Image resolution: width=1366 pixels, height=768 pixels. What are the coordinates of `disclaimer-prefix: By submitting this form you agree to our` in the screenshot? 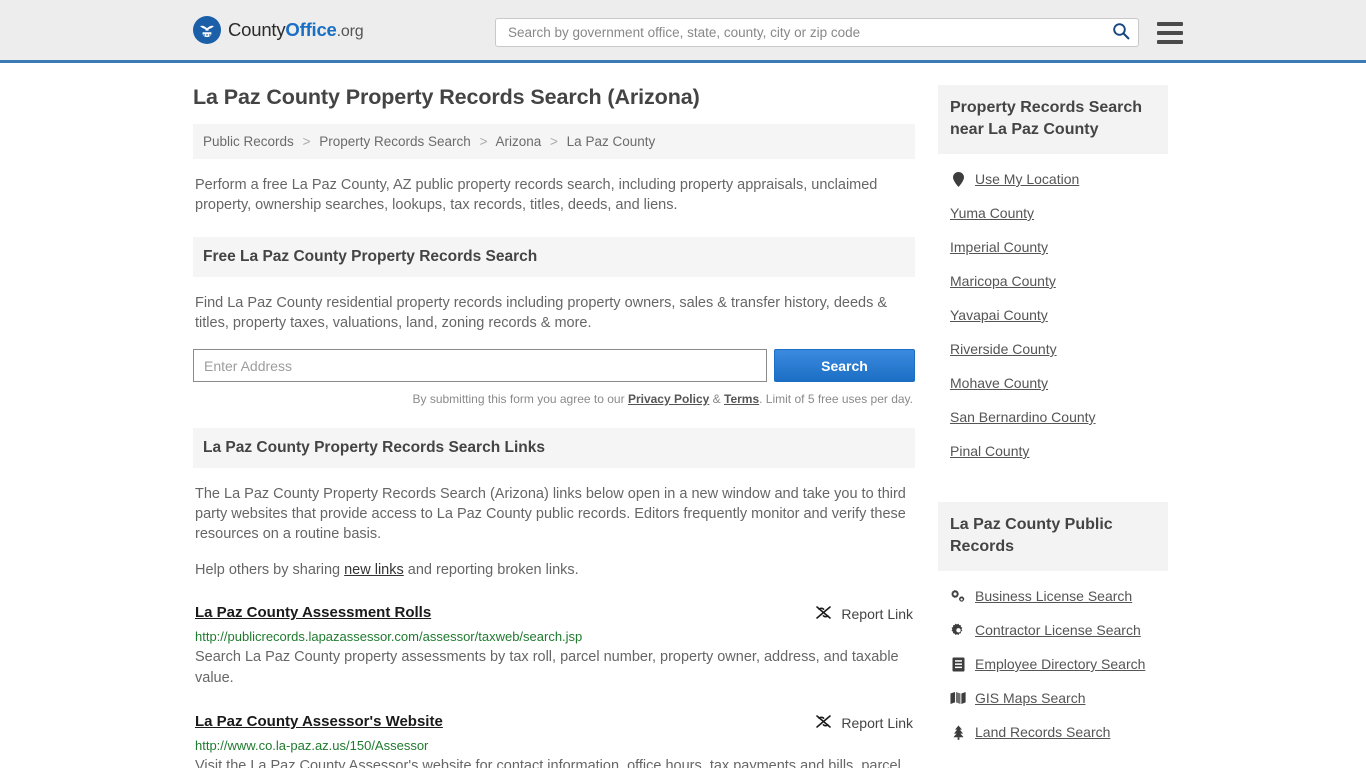 It's located at (520, 399).